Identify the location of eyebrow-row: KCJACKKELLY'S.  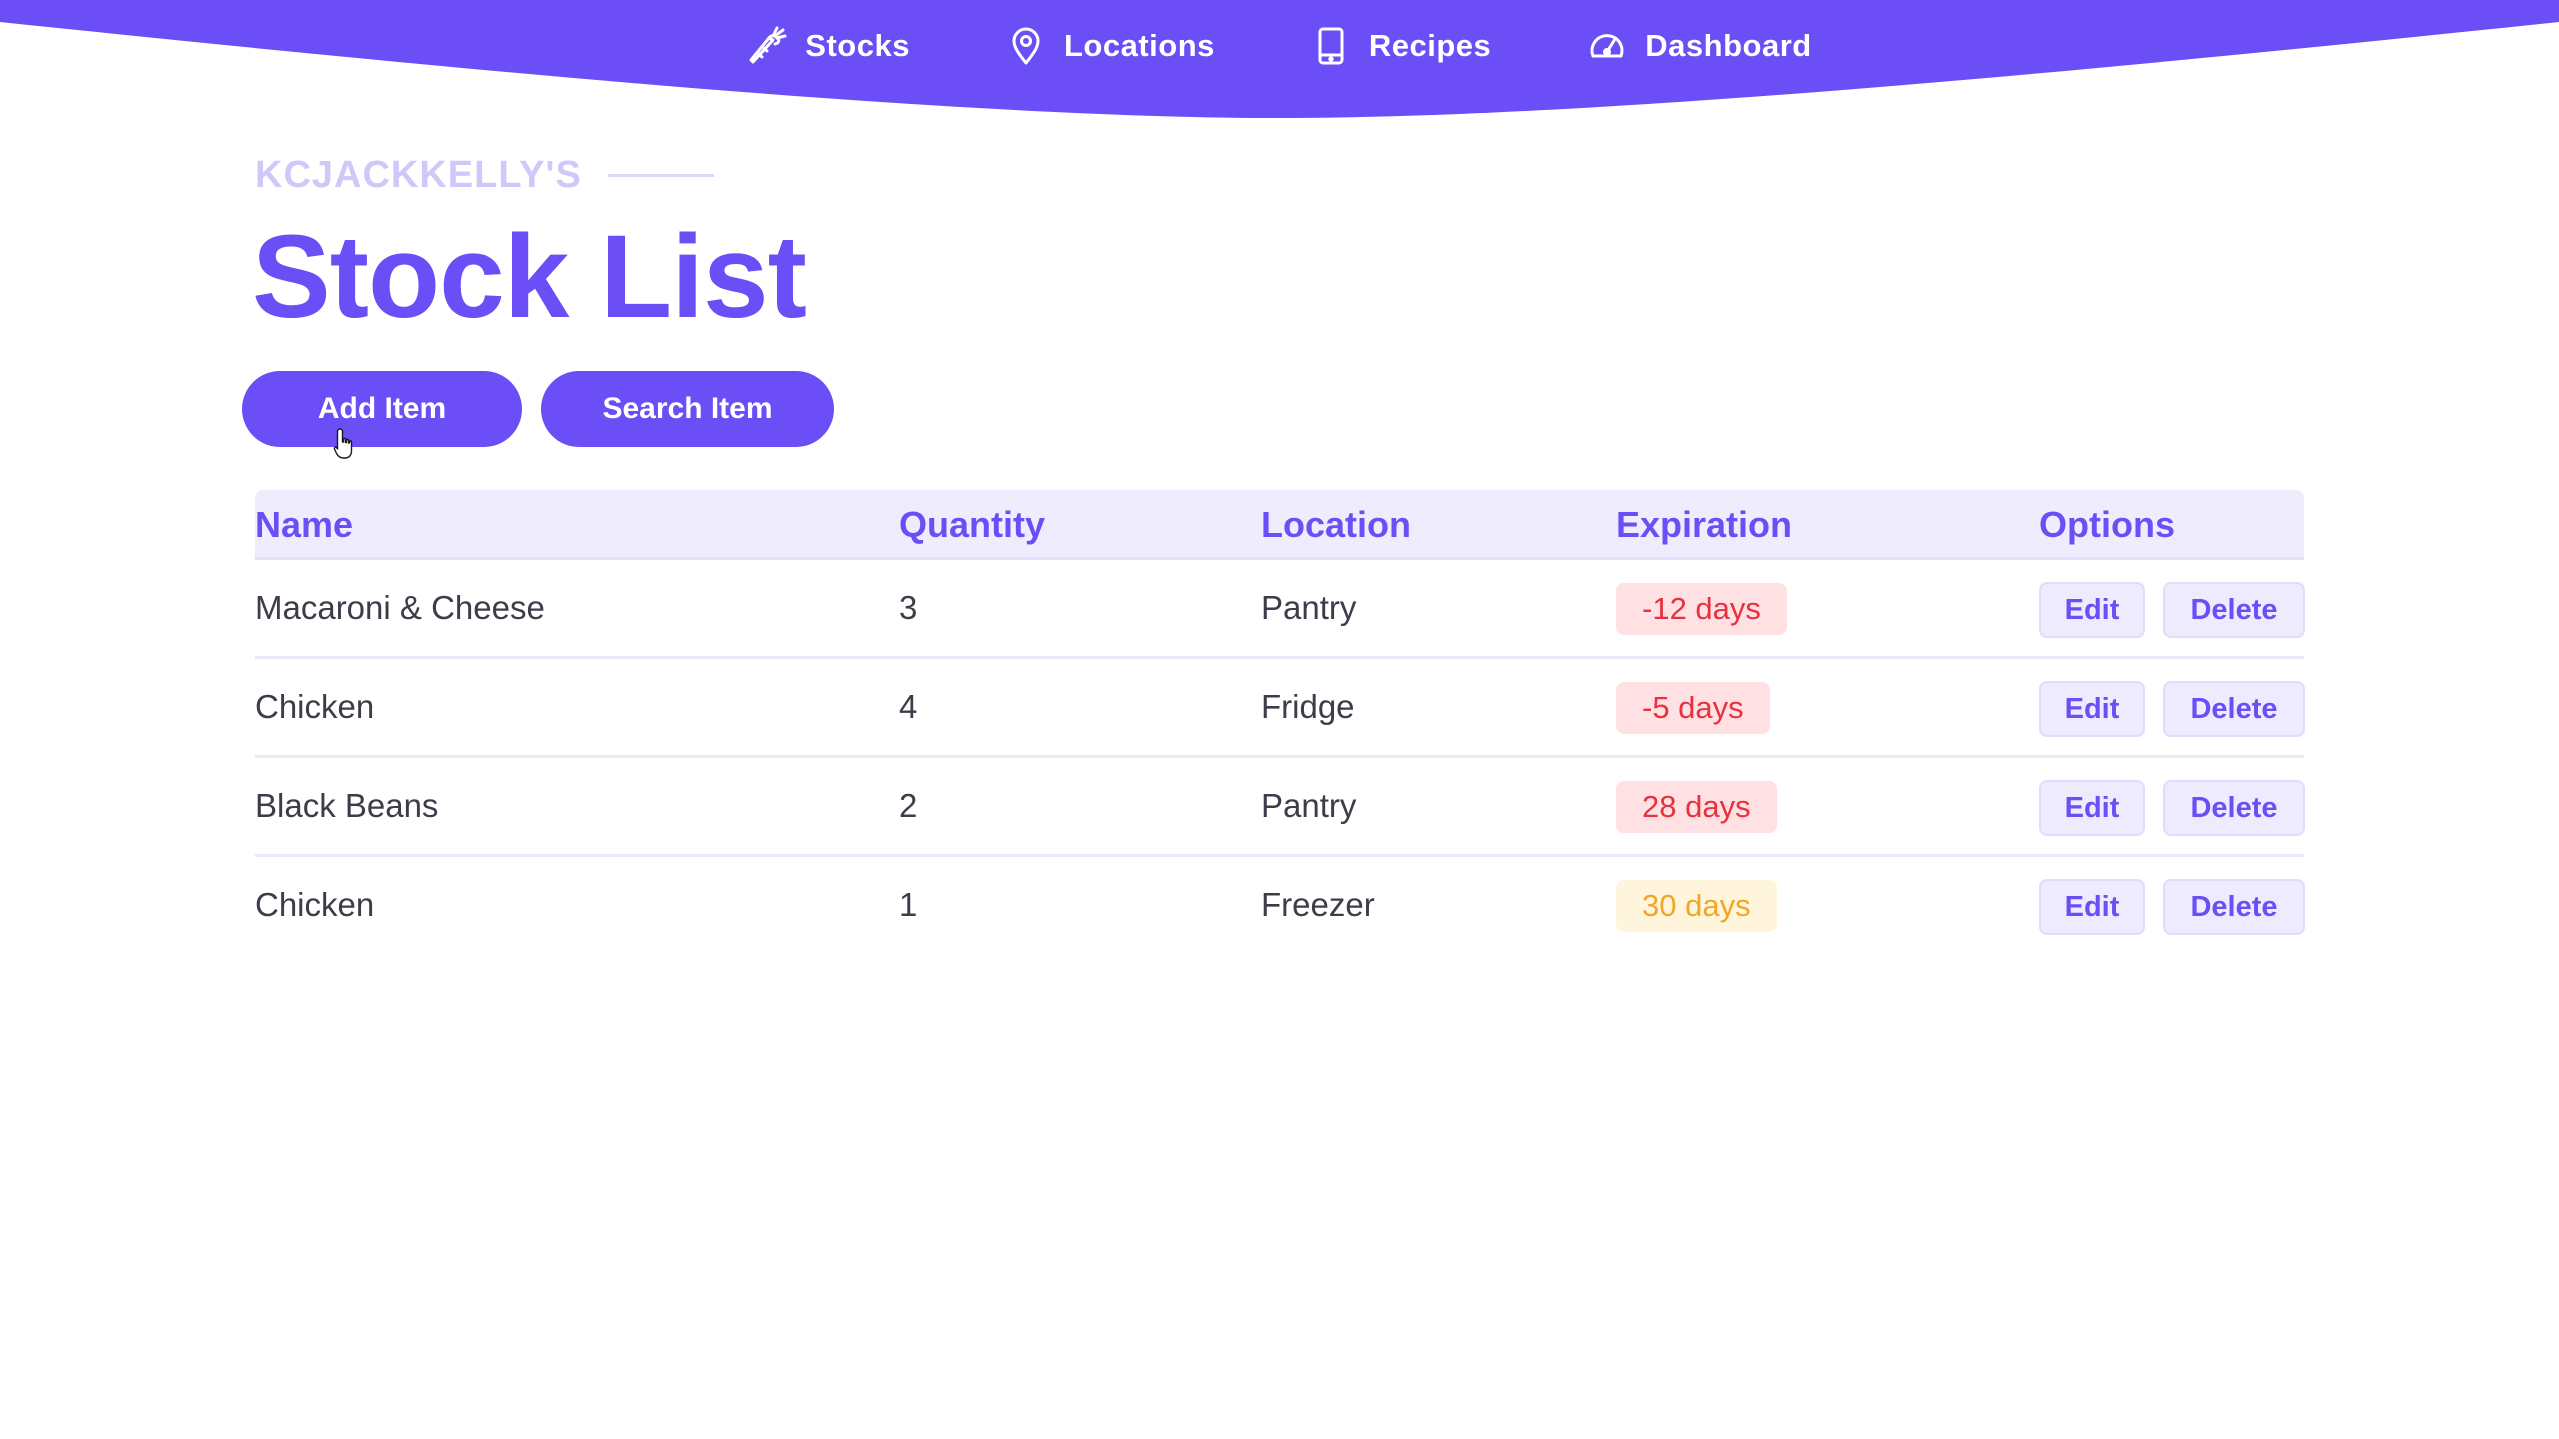
(484, 175).